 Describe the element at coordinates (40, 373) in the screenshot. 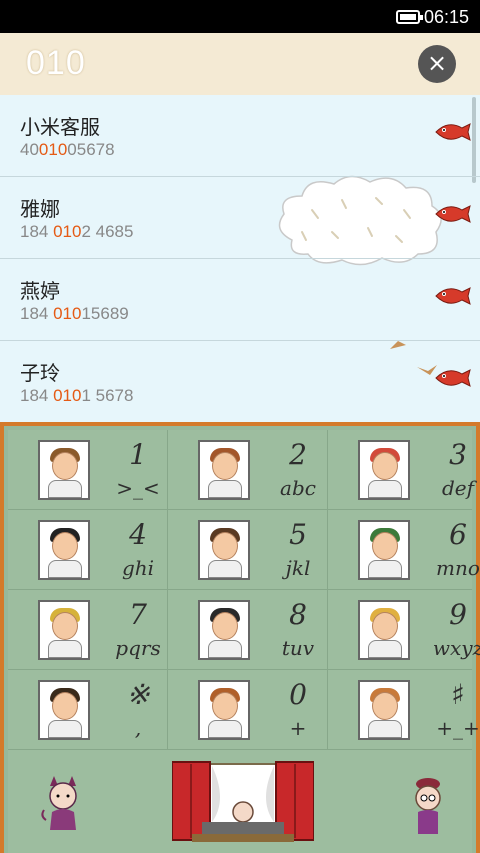

I see `contact-name: 子玲` at that location.